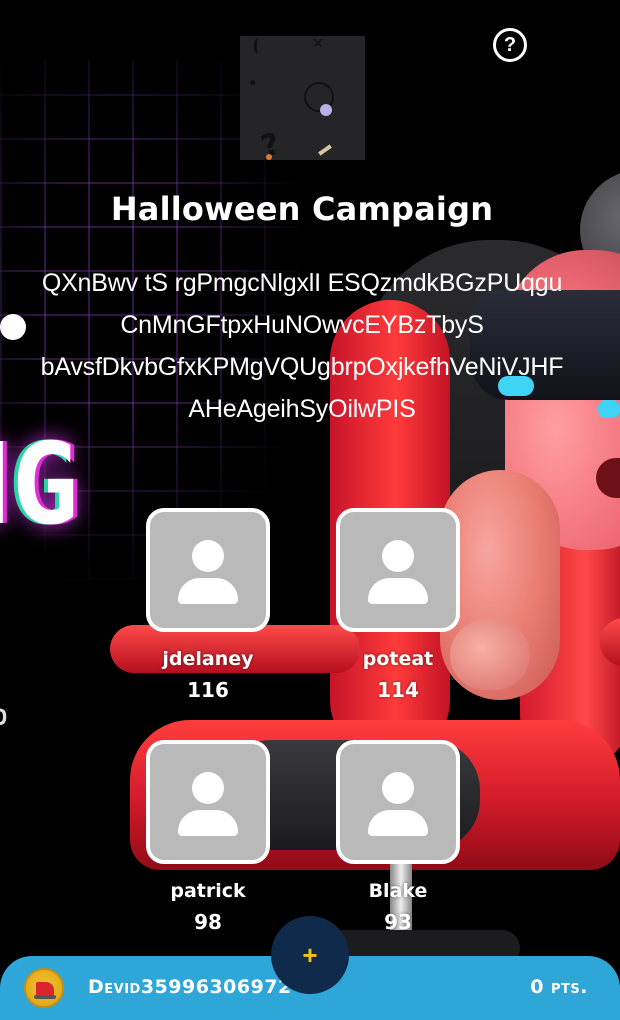 The image size is (620, 1020). Describe the element at coordinates (490, 655) in the screenshot. I see `character-hand` at that location.